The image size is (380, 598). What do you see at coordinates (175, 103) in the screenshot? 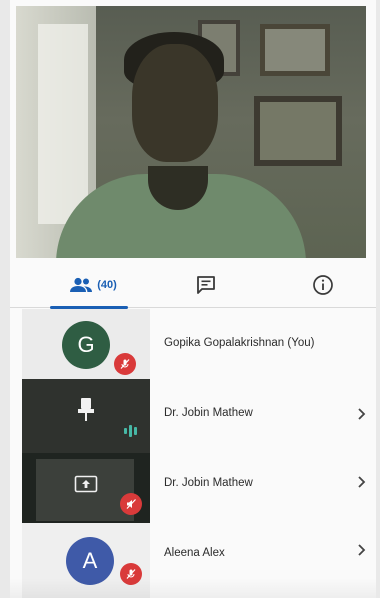
I see `video-person-face` at bounding box center [175, 103].